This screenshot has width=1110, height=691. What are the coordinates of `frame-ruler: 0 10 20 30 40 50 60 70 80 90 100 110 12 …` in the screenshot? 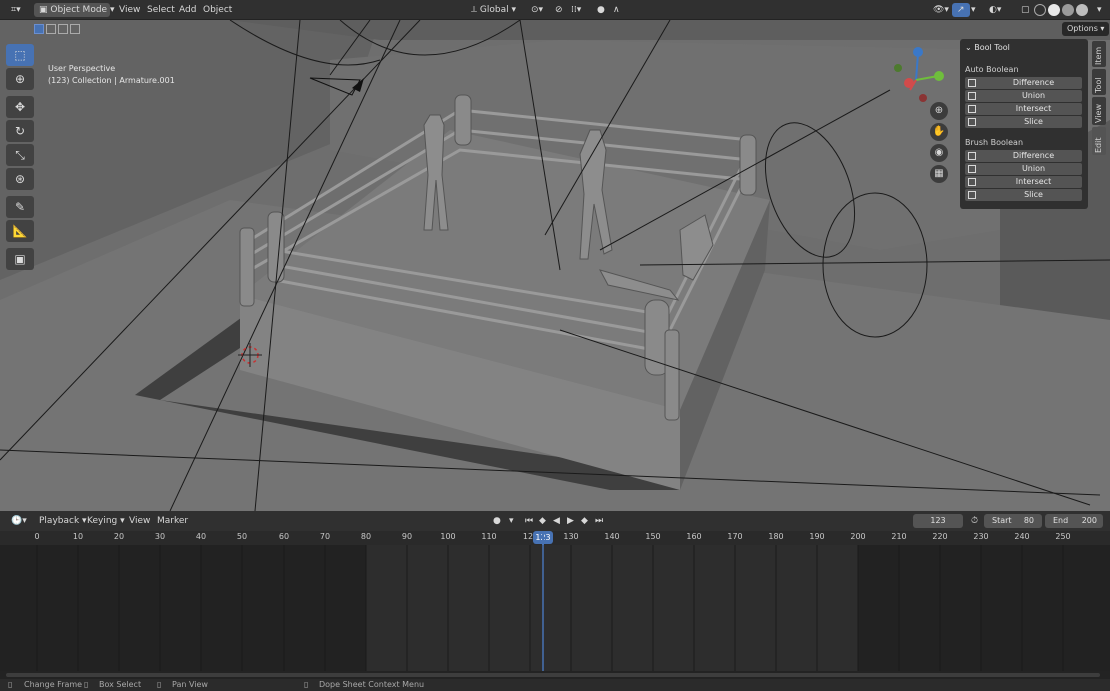 It's located at (555, 538).